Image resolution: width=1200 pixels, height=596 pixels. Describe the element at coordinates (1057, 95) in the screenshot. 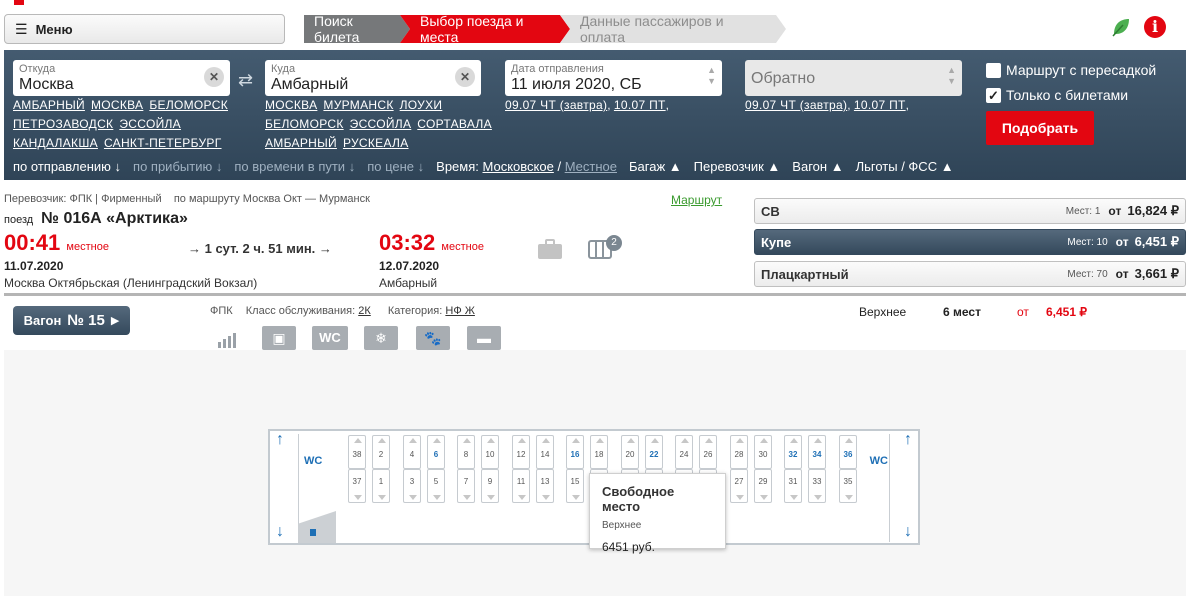

I see `tickets-only-checkbox: ✓ Только с билетами` at that location.